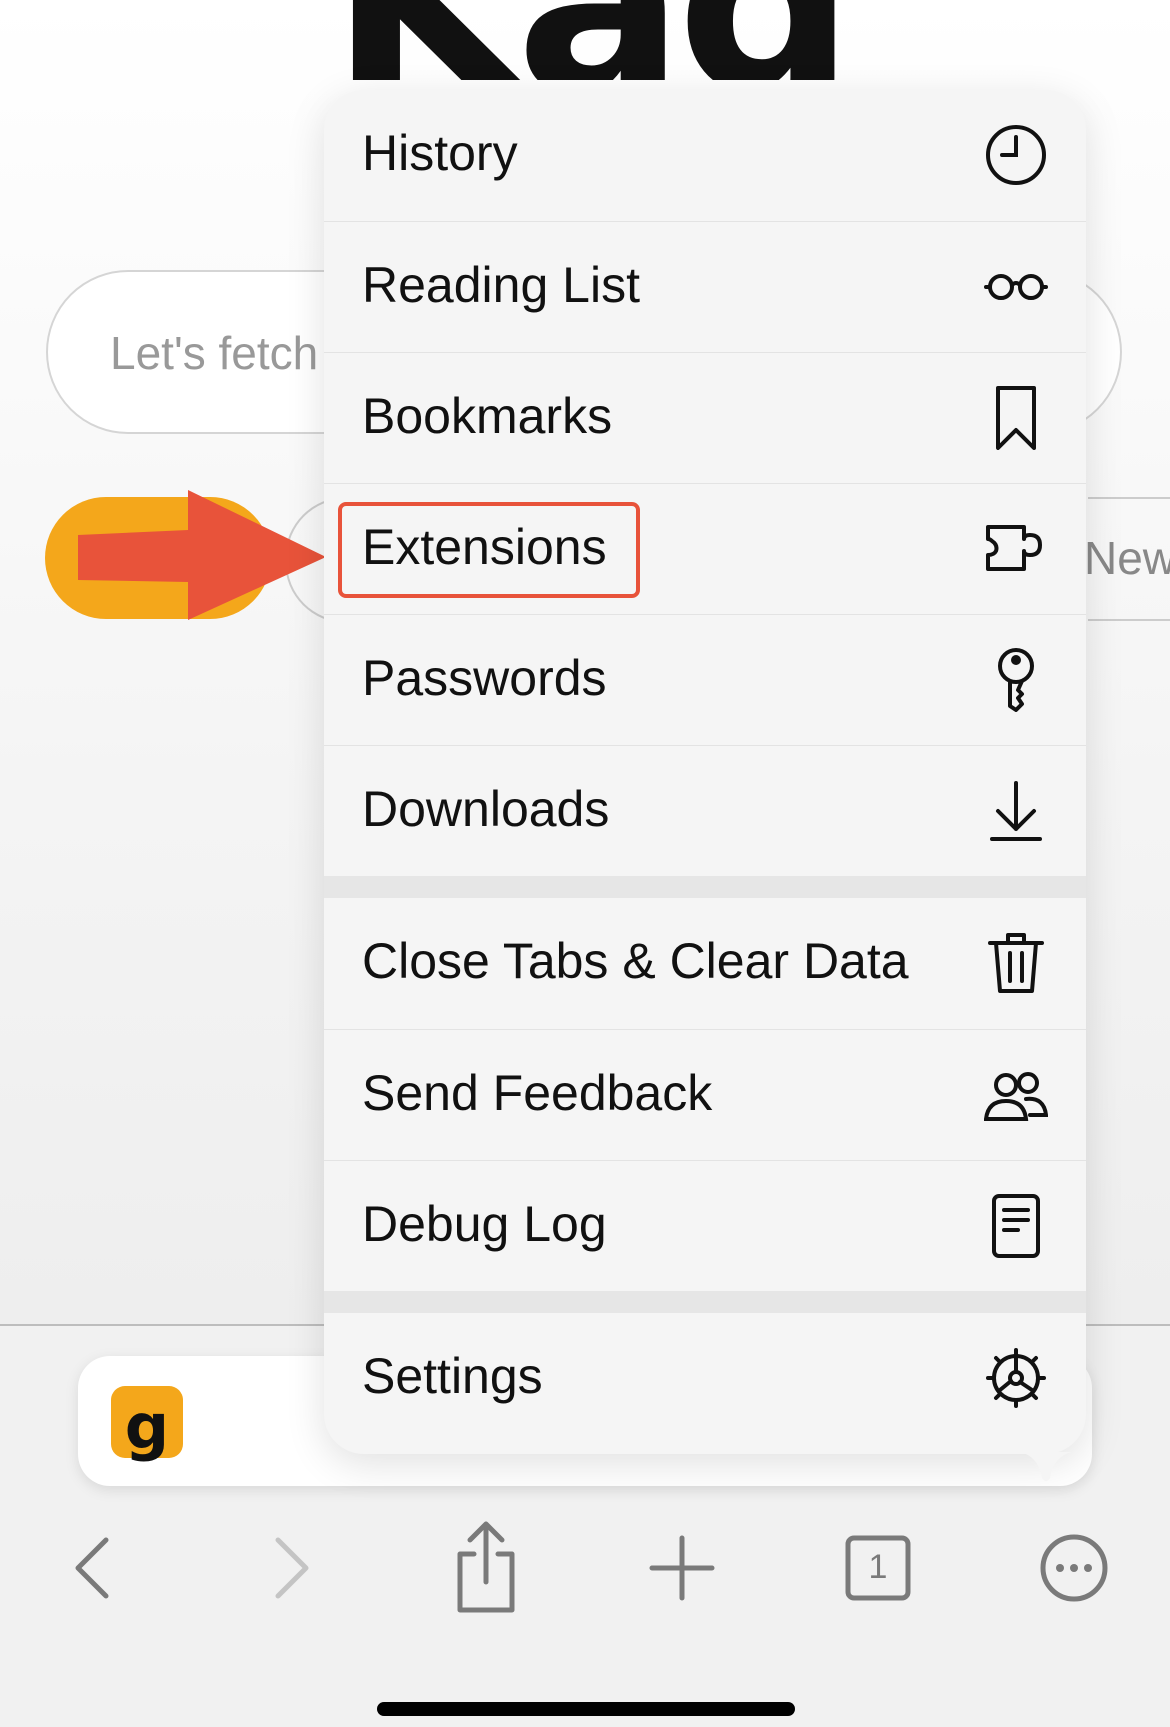 The image size is (1170, 1727). What do you see at coordinates (1016, 680) in the screenshot?
I see `key-icon` at bounding box center [1016, 680].